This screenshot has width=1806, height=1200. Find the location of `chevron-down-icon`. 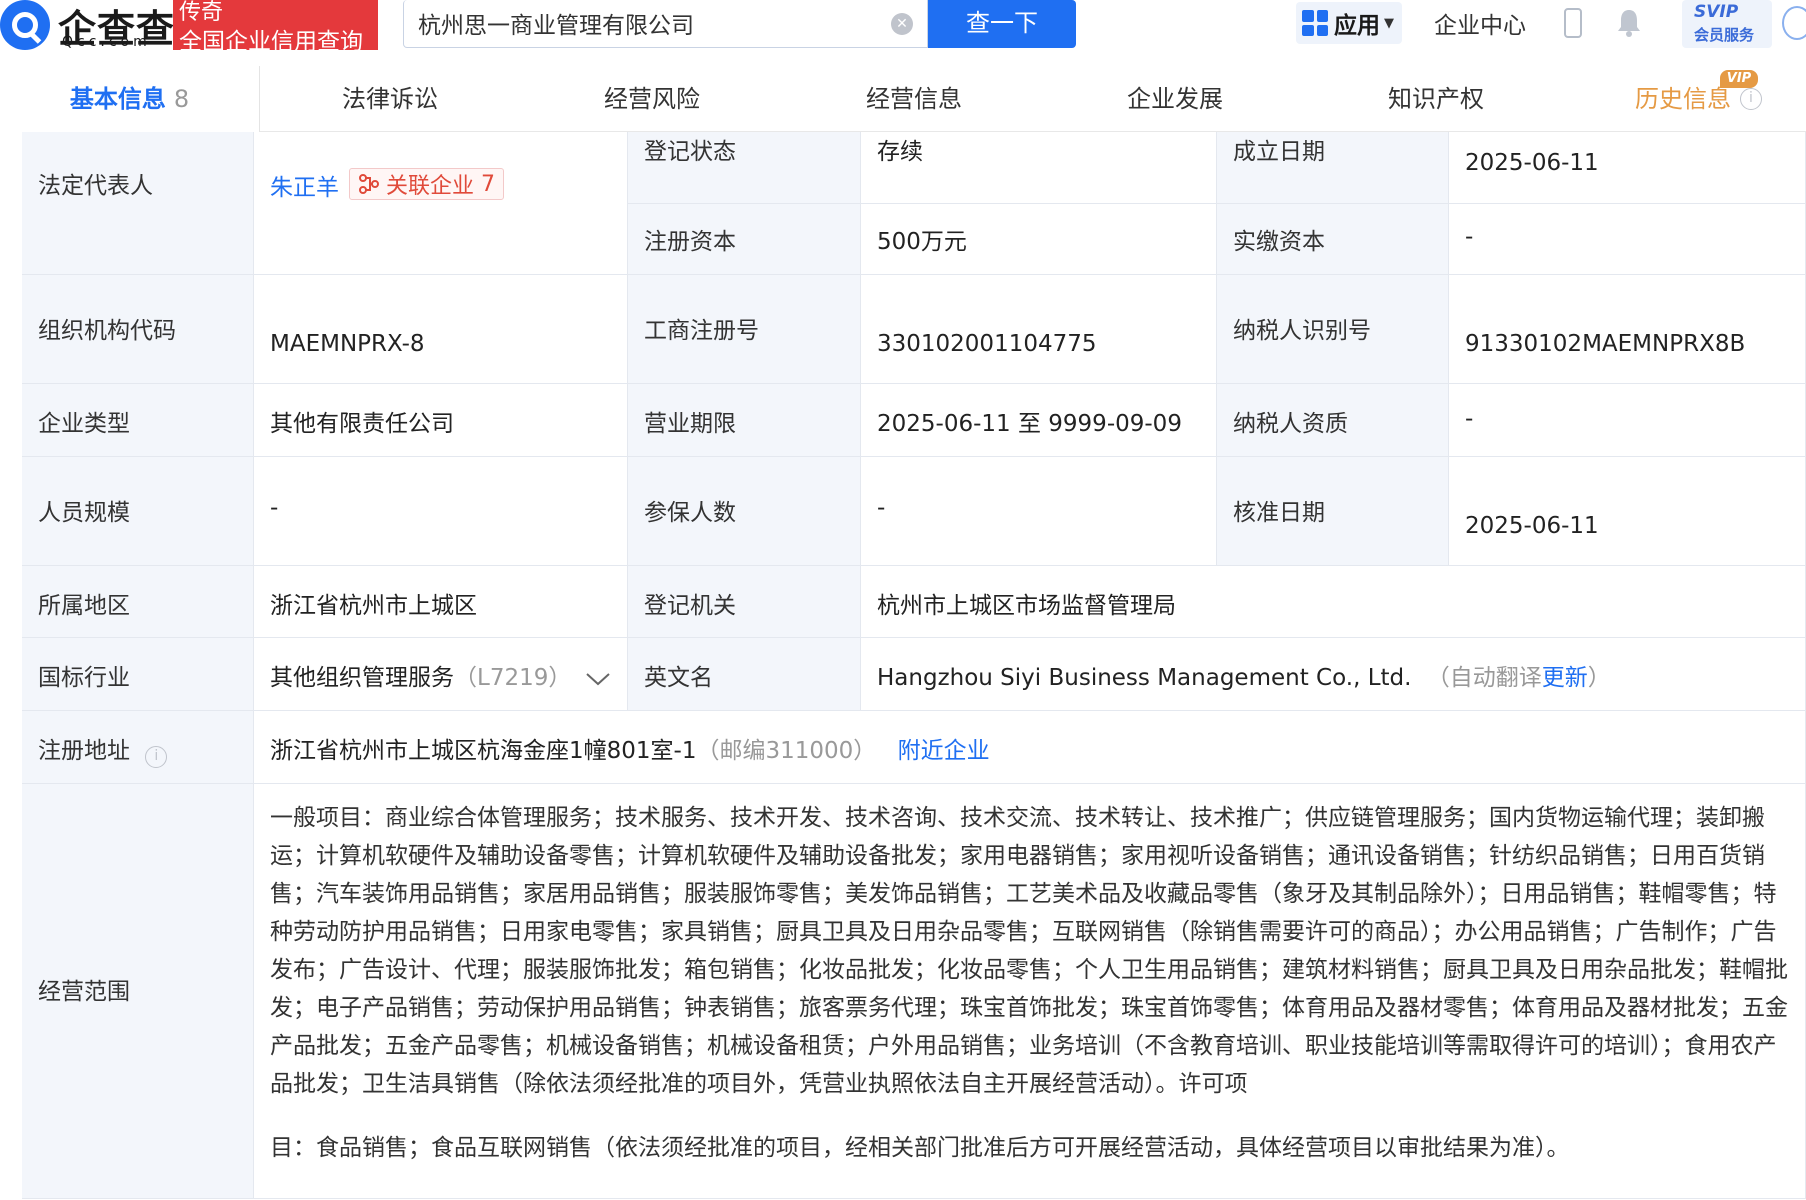

chevron-down-icon is located at coordinates (598, 679).